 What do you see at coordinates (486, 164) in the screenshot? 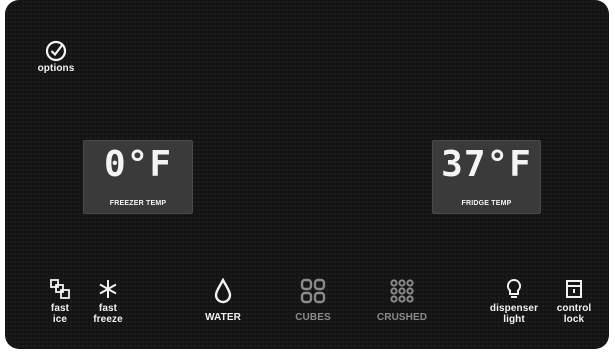
I see `fridge-temp-value: 37°F` at bounding box center [486, 164].